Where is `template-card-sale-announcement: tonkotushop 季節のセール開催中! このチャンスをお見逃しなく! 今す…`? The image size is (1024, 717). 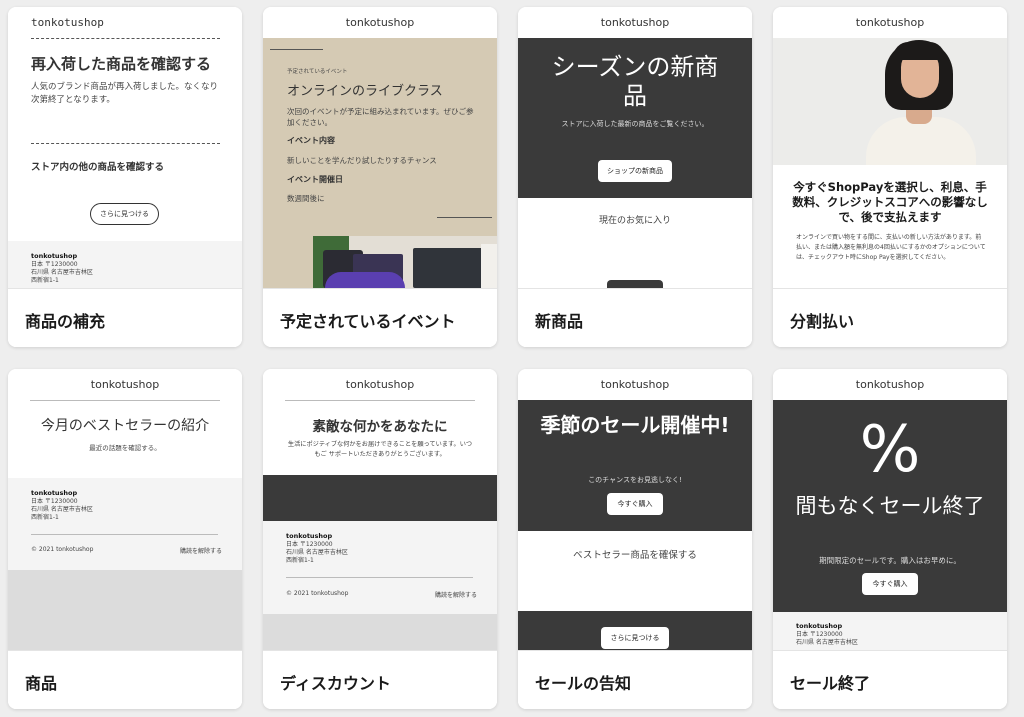
template-card-sale-announcement: tonkotushop 季節のセール開催中! このチャンスをお見逃しなく! 今す… is located at coordinates (635, 539).